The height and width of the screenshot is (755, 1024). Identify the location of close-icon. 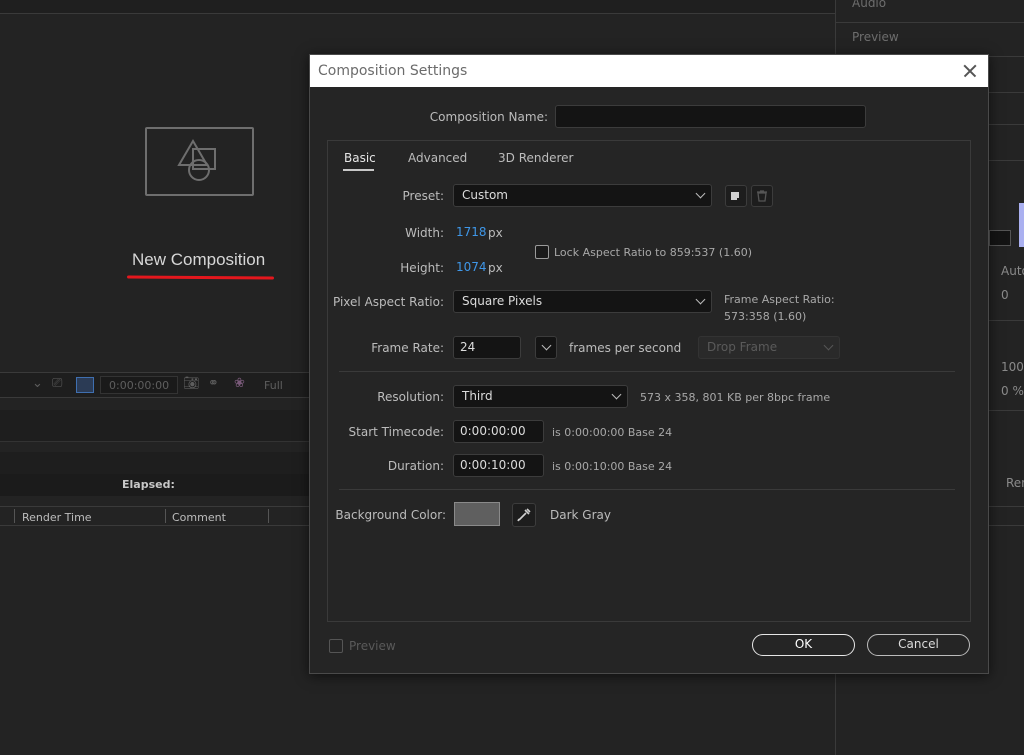
(970, 71).